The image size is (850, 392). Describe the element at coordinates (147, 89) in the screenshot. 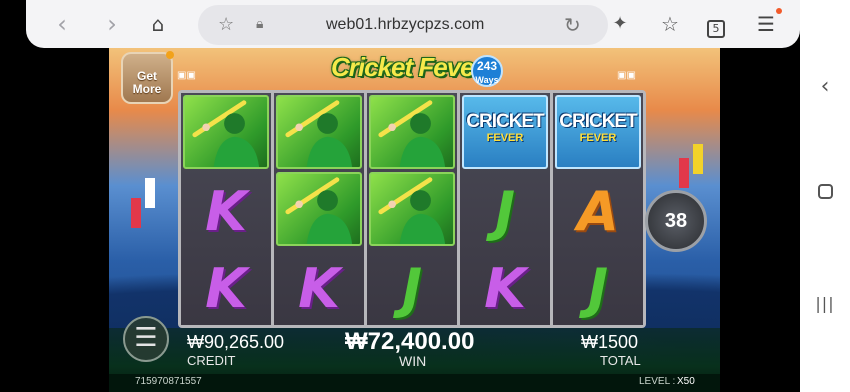

I see `get-more-line2: More` at that location.